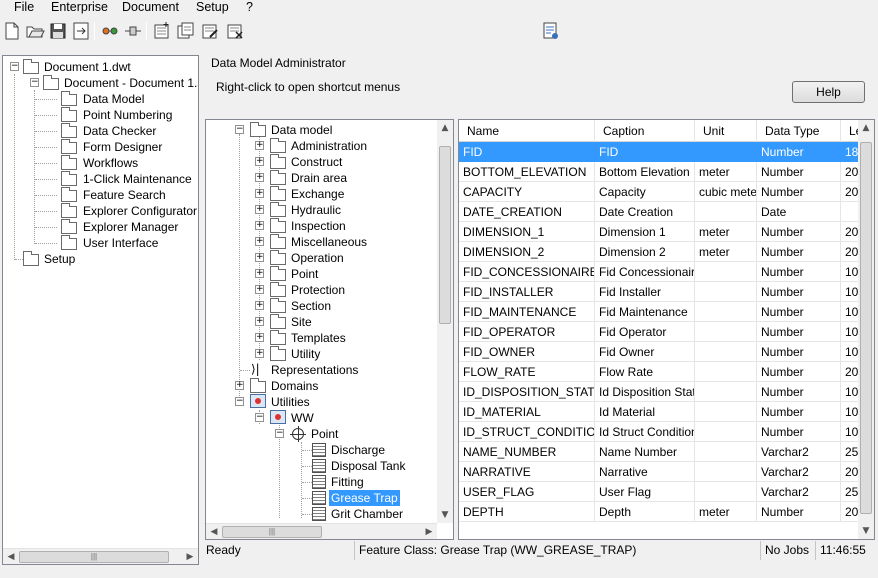  I want to click on tree-item-utilities: Utilities, so click(290, 402).